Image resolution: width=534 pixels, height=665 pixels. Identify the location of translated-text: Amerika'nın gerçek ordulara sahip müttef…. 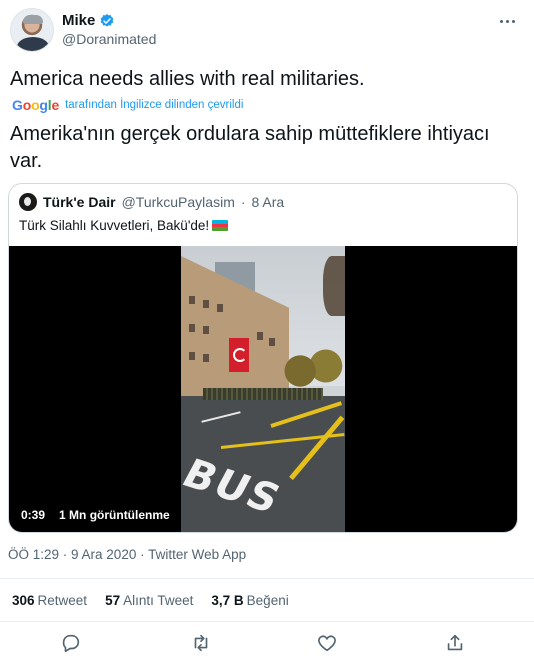
(250, 147).